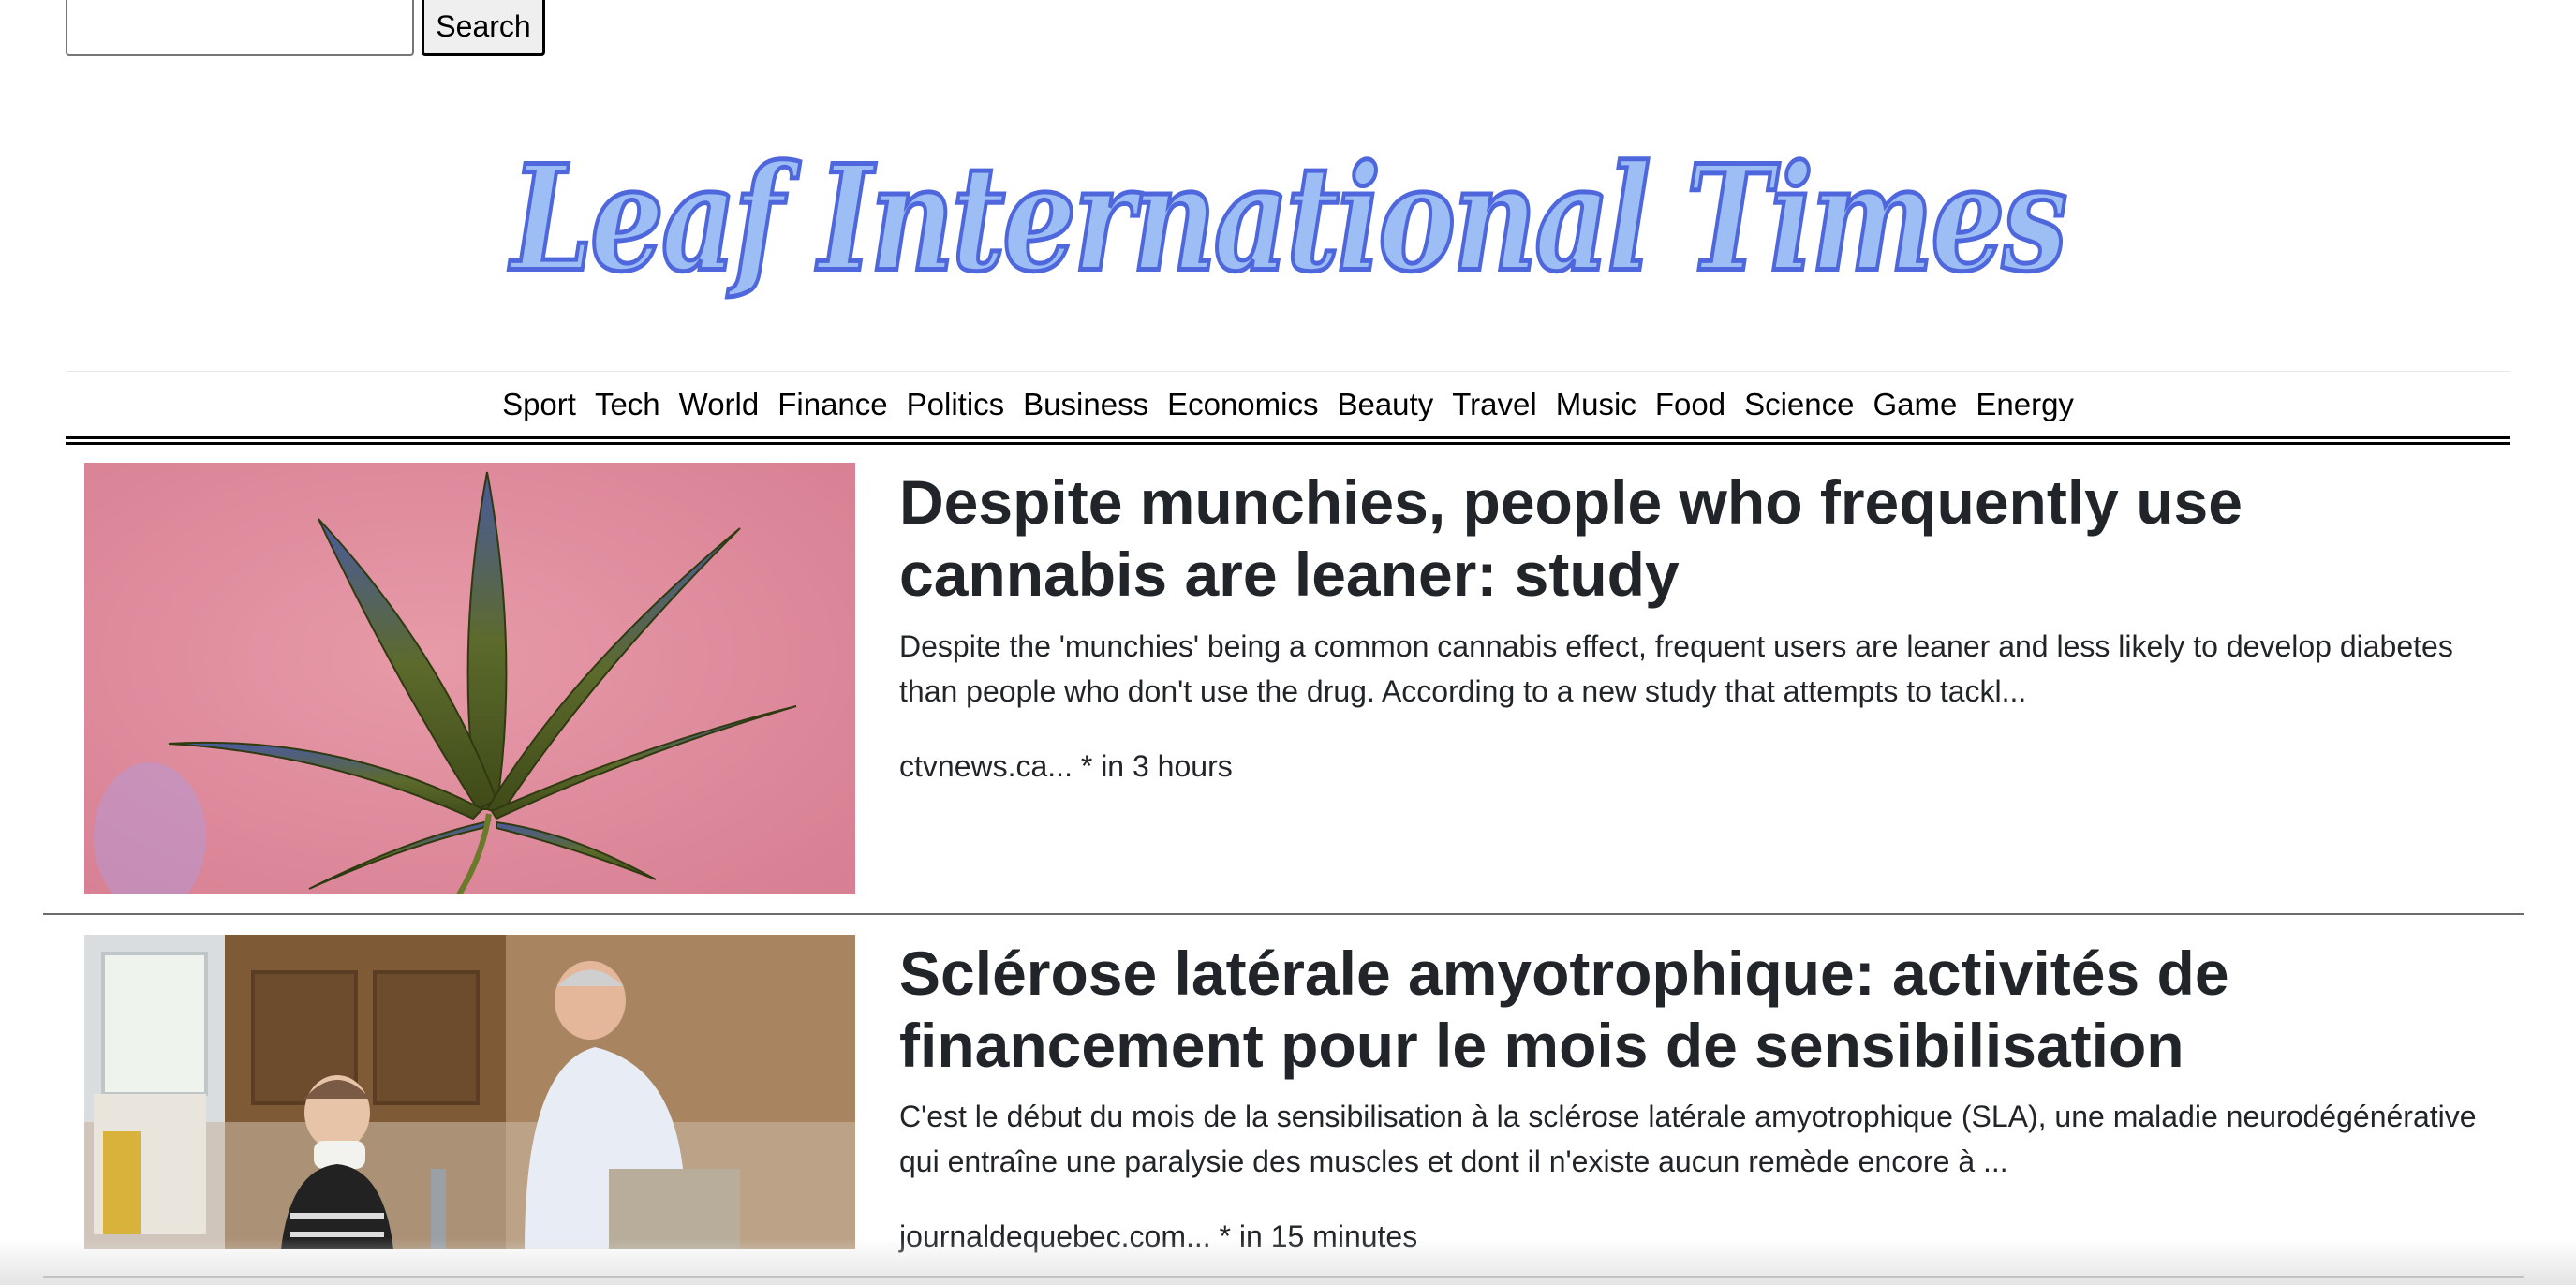 Image resolution: width=2576 pixels, height=1285 pixels. I want to click on nav-item-energy: Energy, so click(2025, 404).